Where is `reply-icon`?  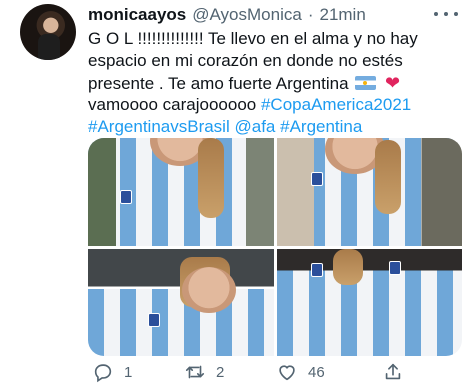
reply-icon is located at coordinates (103, 373).